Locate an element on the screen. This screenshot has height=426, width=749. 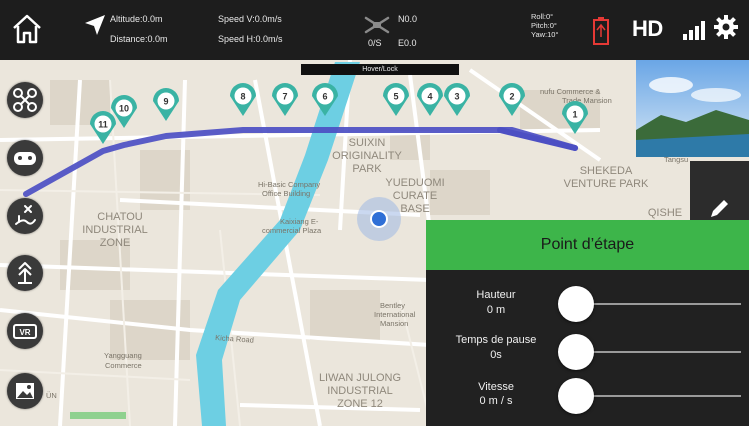
panel-title: Point d’étape is located at coordinates (587, 244).